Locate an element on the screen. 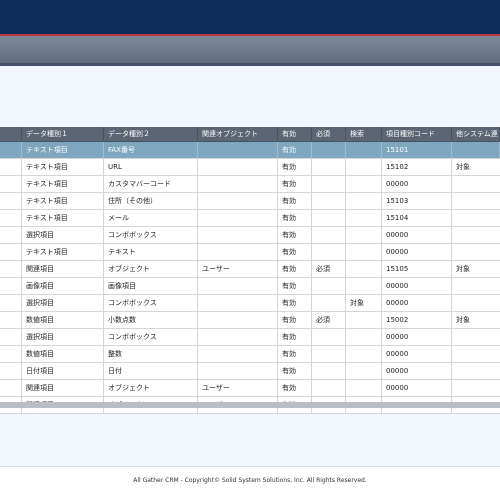  header-cell-data-type-2: データ種別２ is located at coordinates (151, 134).